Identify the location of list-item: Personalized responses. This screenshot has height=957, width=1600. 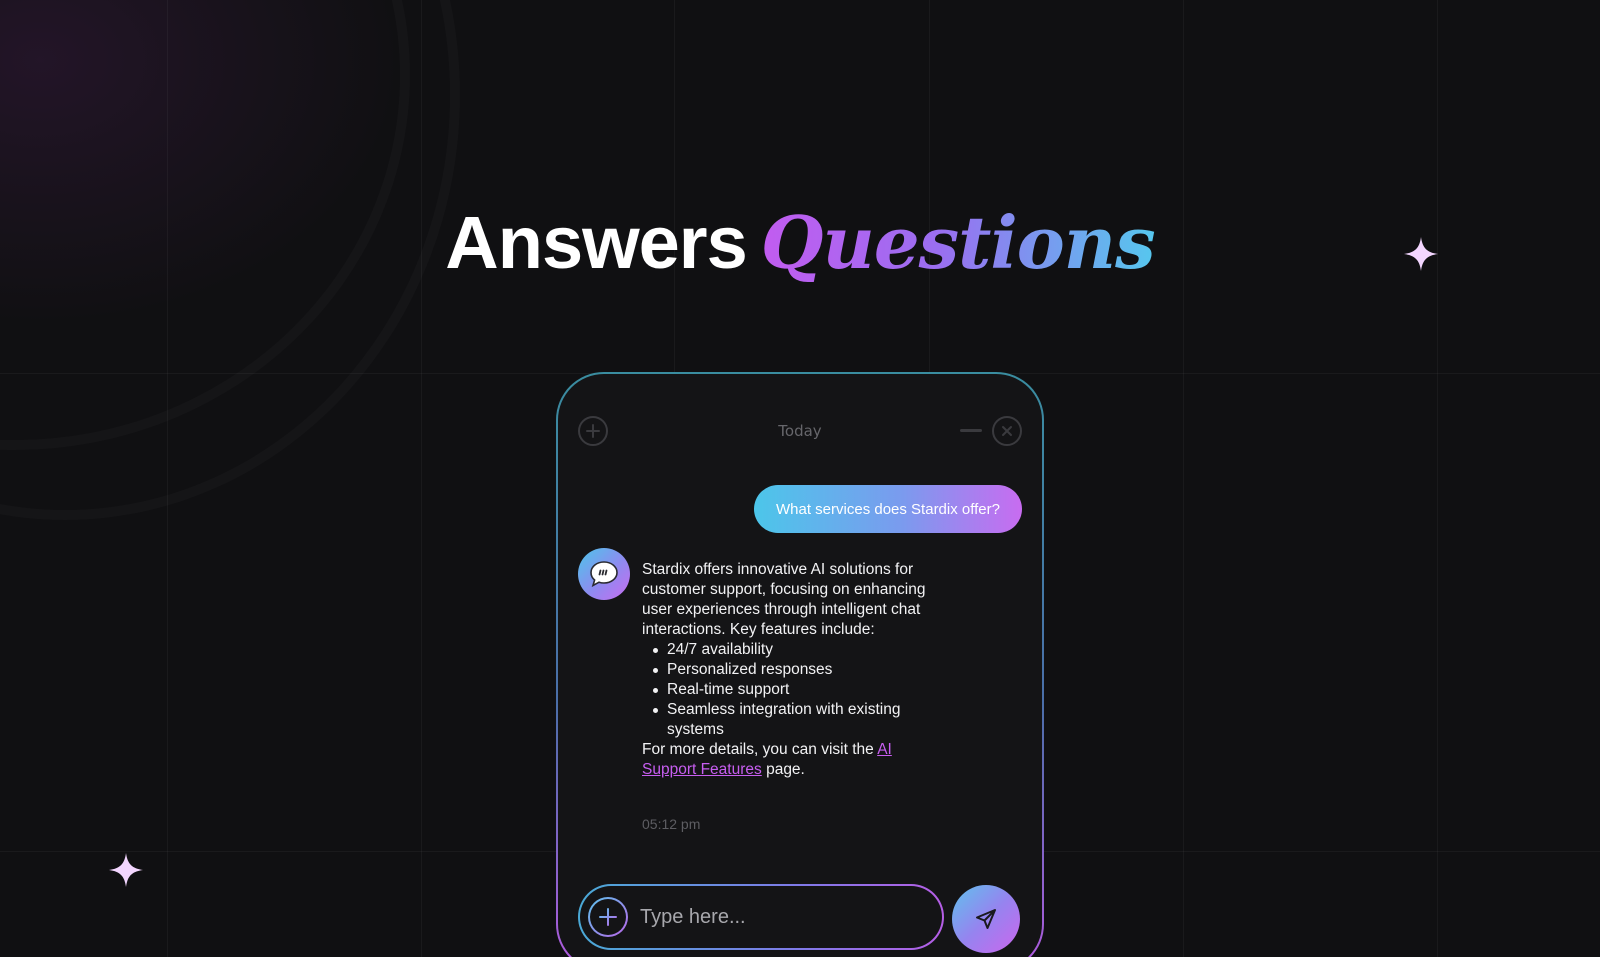
(792, 670).